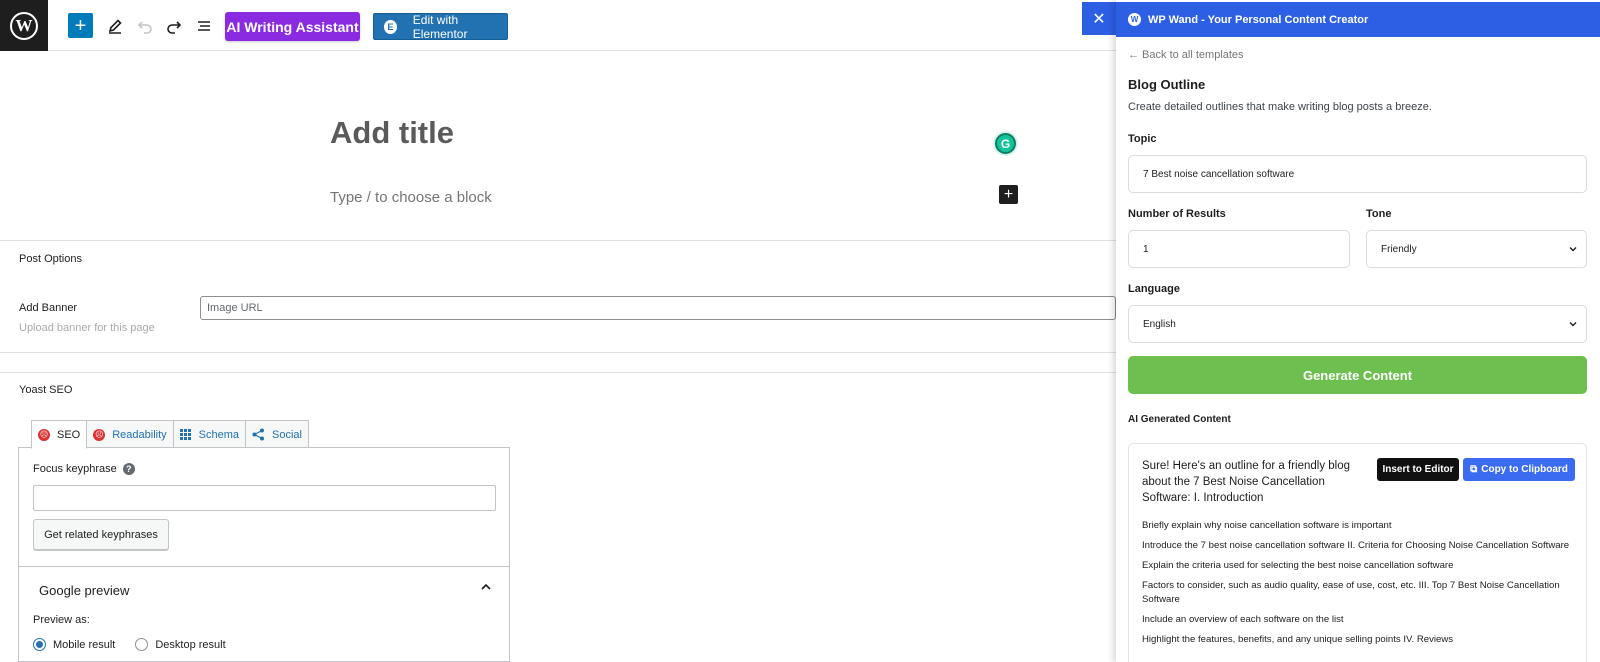  Describe the element at coordinates (1005, 143) in the screenshot. I see `grammarly-icon: G` at that location.